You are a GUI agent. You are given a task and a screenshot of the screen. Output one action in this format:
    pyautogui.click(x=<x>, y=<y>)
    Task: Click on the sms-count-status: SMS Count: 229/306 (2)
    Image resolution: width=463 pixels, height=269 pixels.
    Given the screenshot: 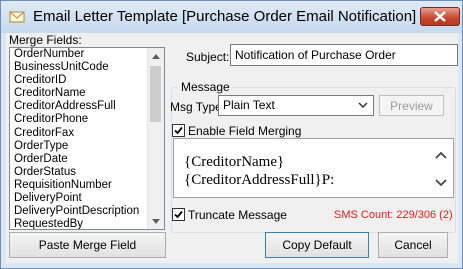 What is the action you would take?
    pyautogui.click(x=393, y=215)
    